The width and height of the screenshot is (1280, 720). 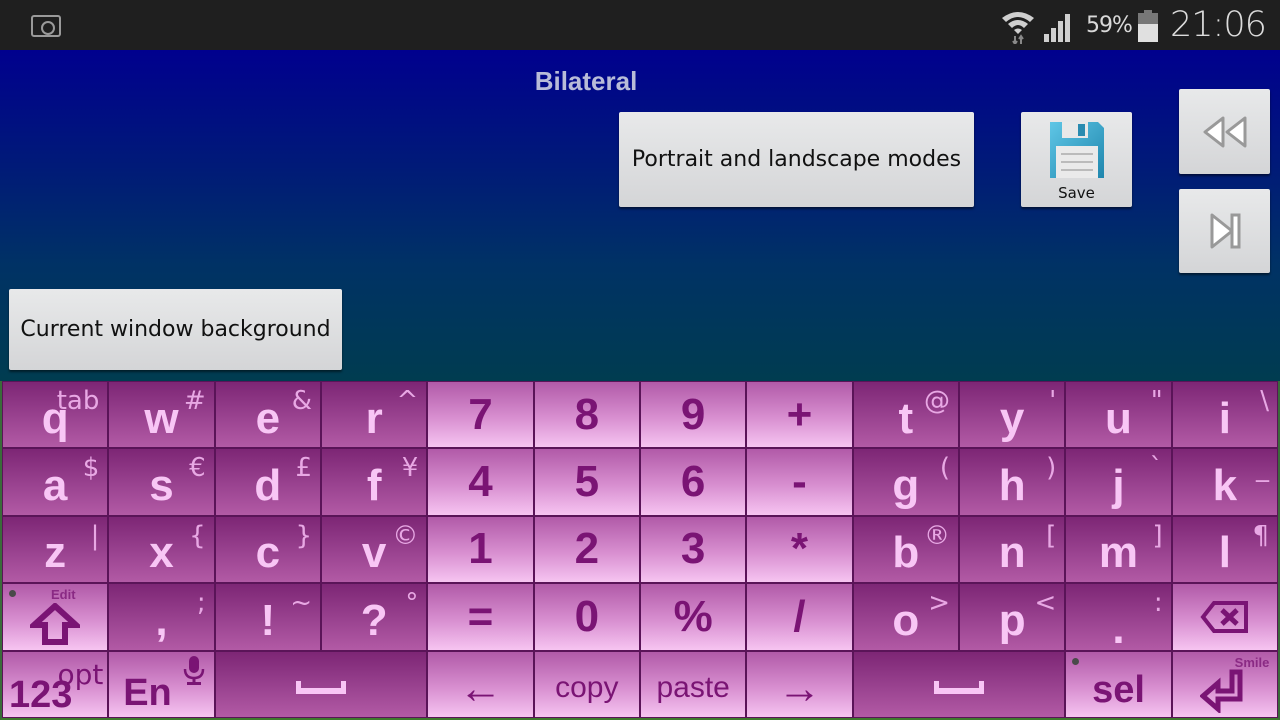 I want to click on key-symbol: →, so click(x=799, y=684).